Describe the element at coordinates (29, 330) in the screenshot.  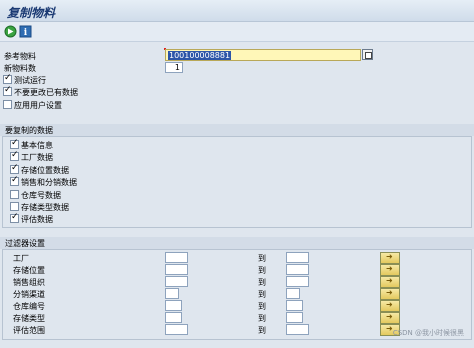
I see `filter-label: 评估范围` at that location.